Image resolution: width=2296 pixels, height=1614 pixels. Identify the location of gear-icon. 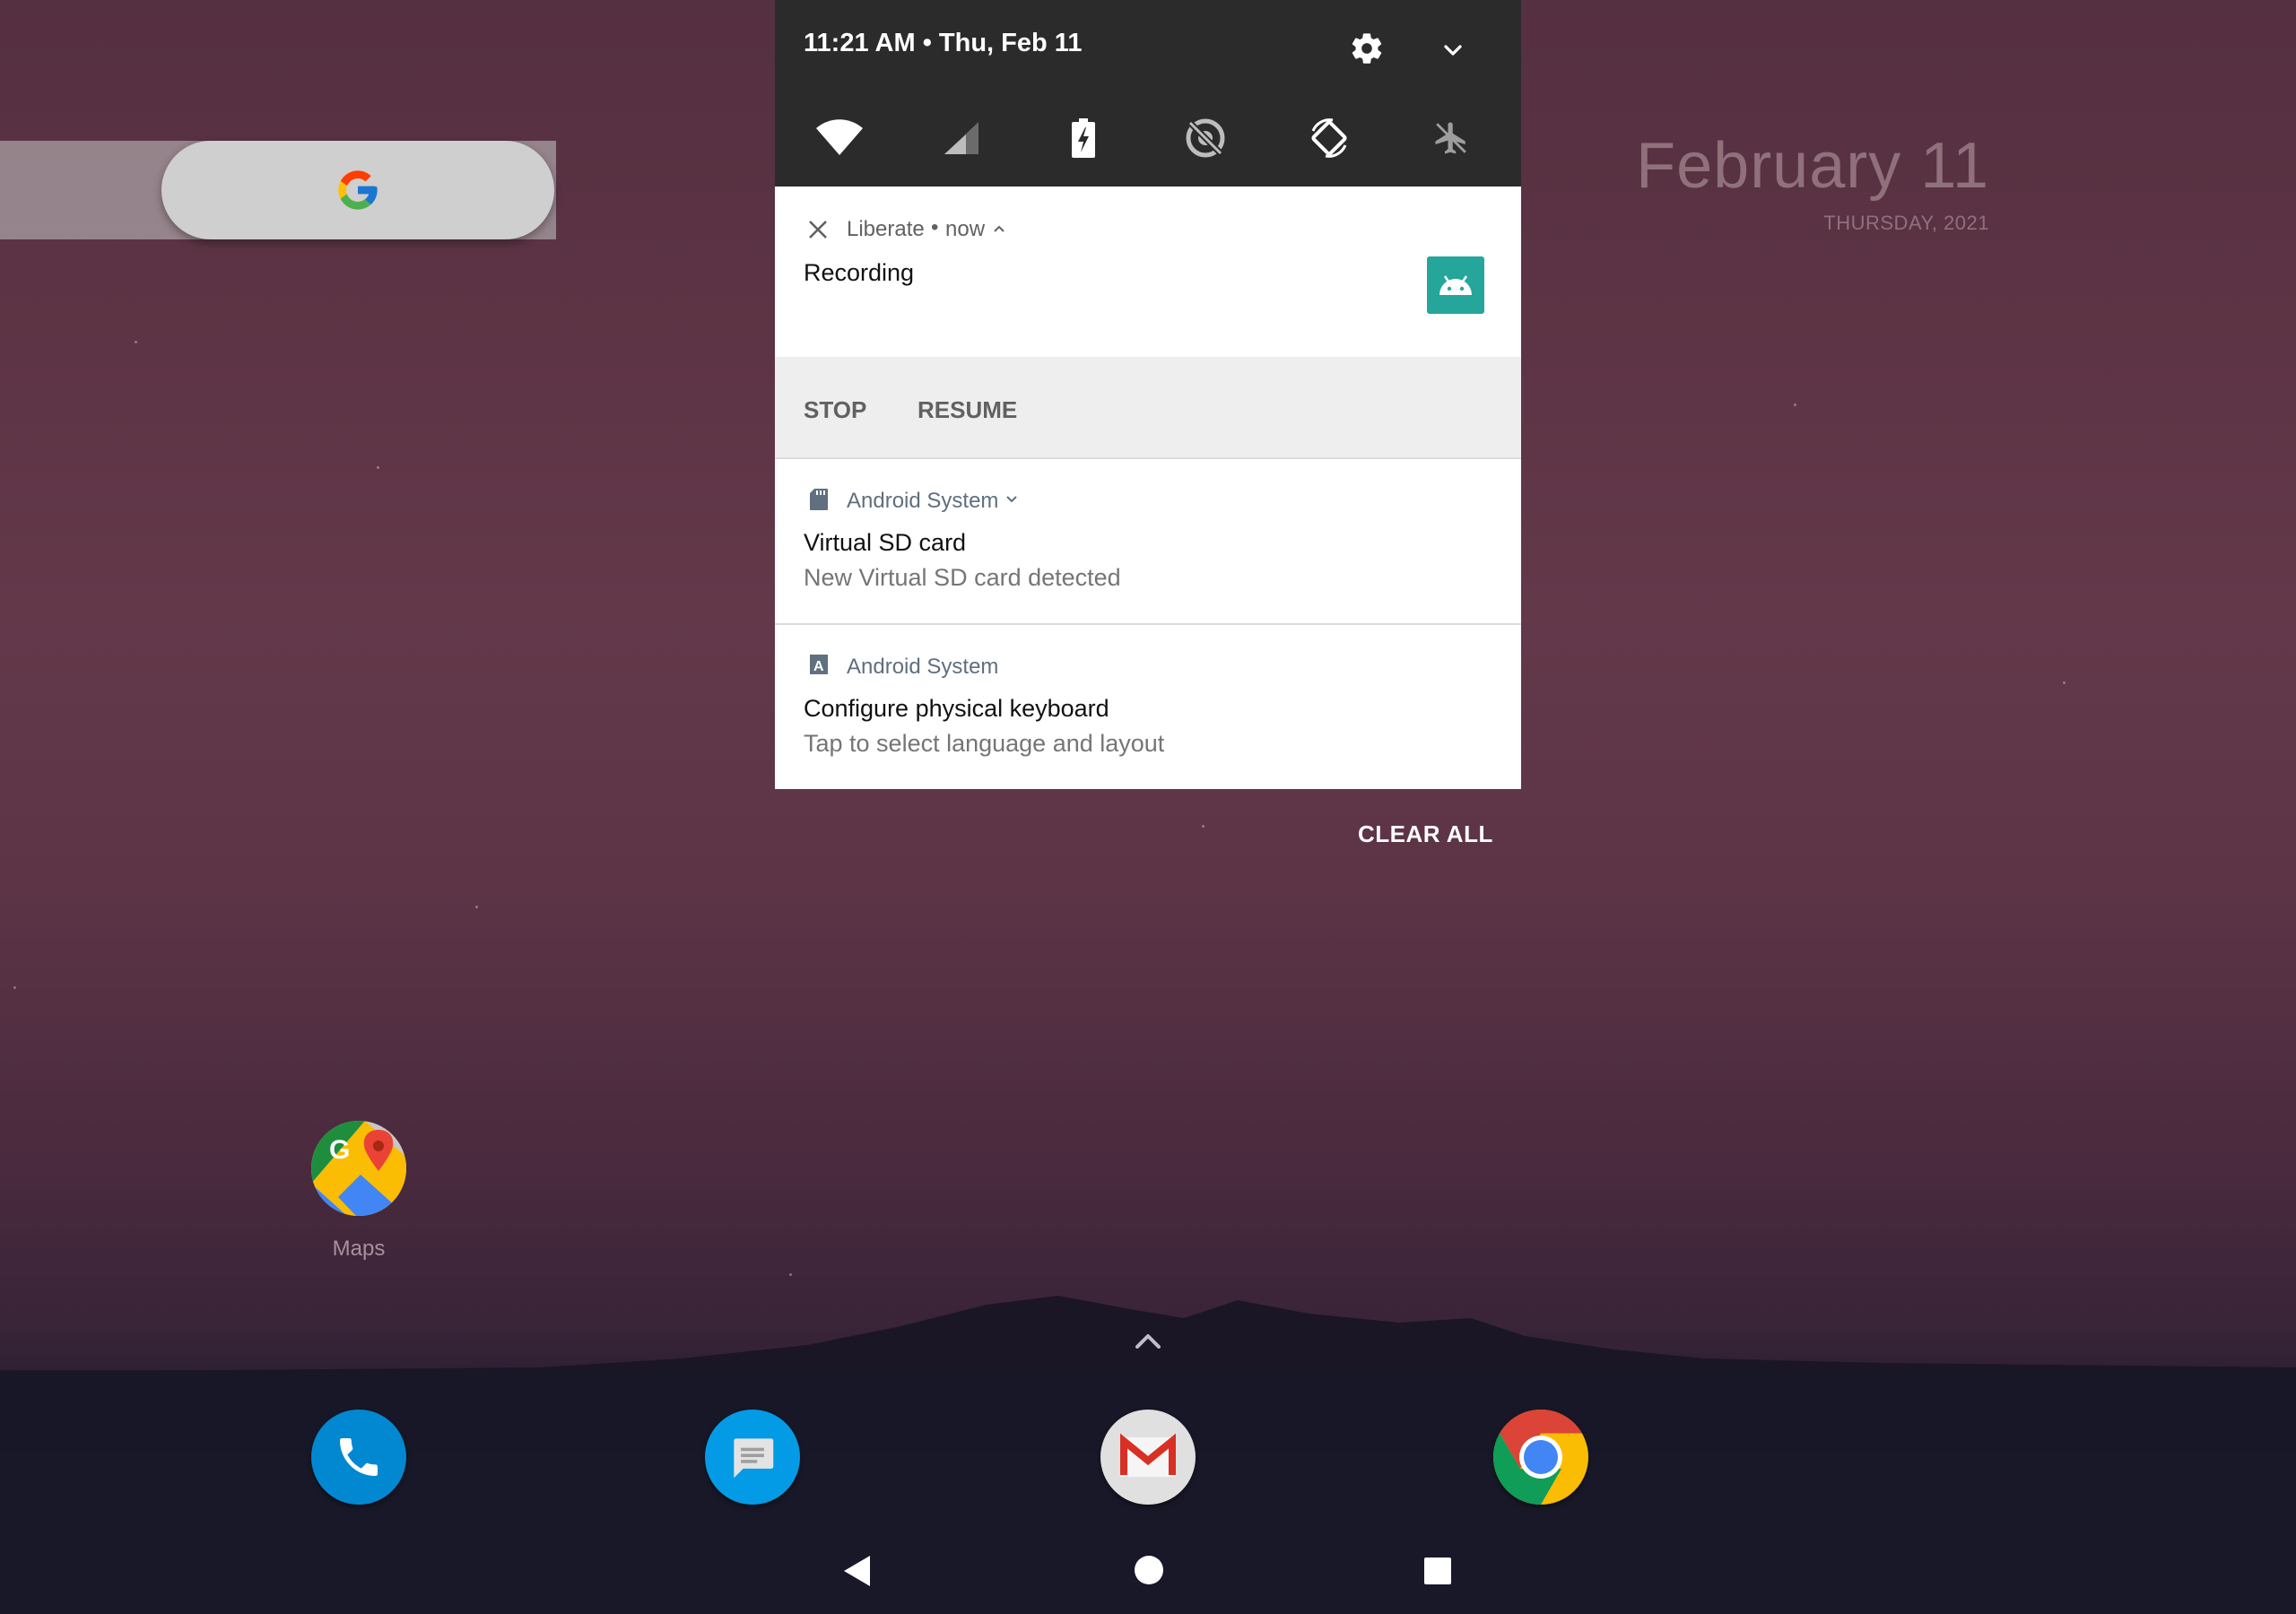
(1367, 48).